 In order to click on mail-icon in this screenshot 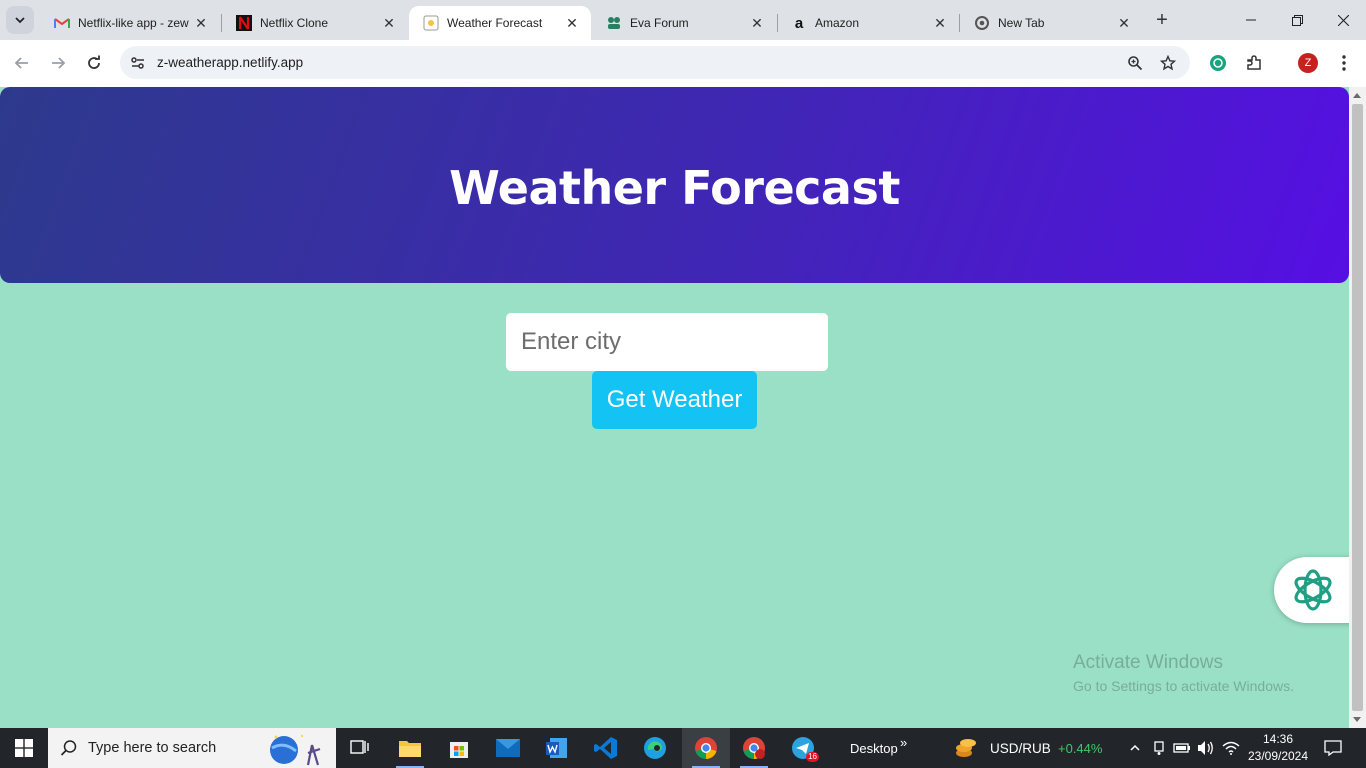, I will do `click(508, 748)`.